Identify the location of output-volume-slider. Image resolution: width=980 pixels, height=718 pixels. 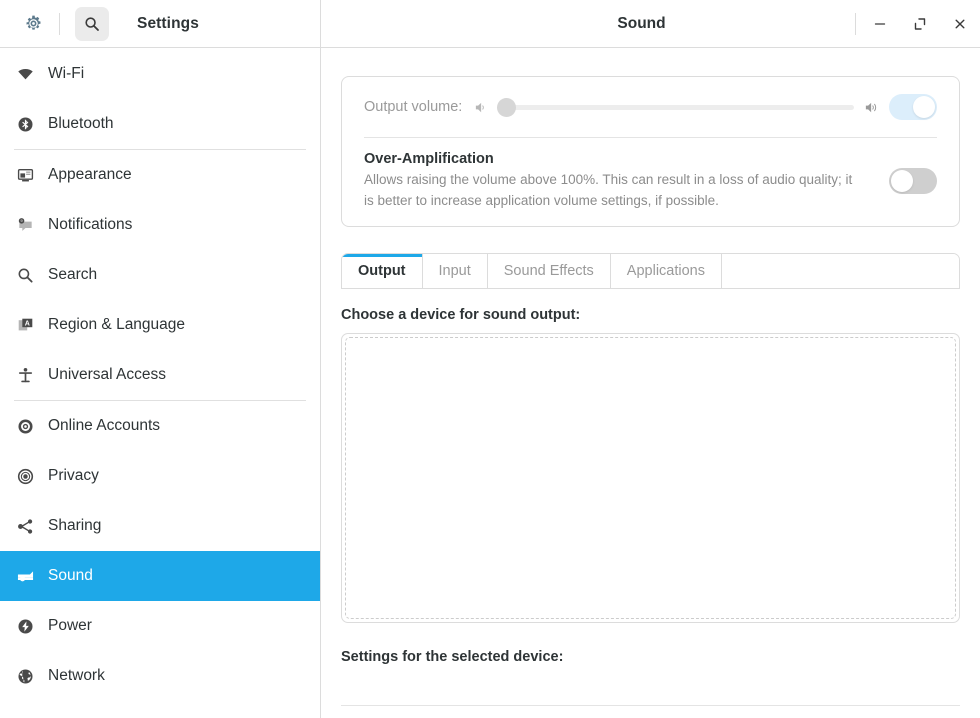
(675, 107).